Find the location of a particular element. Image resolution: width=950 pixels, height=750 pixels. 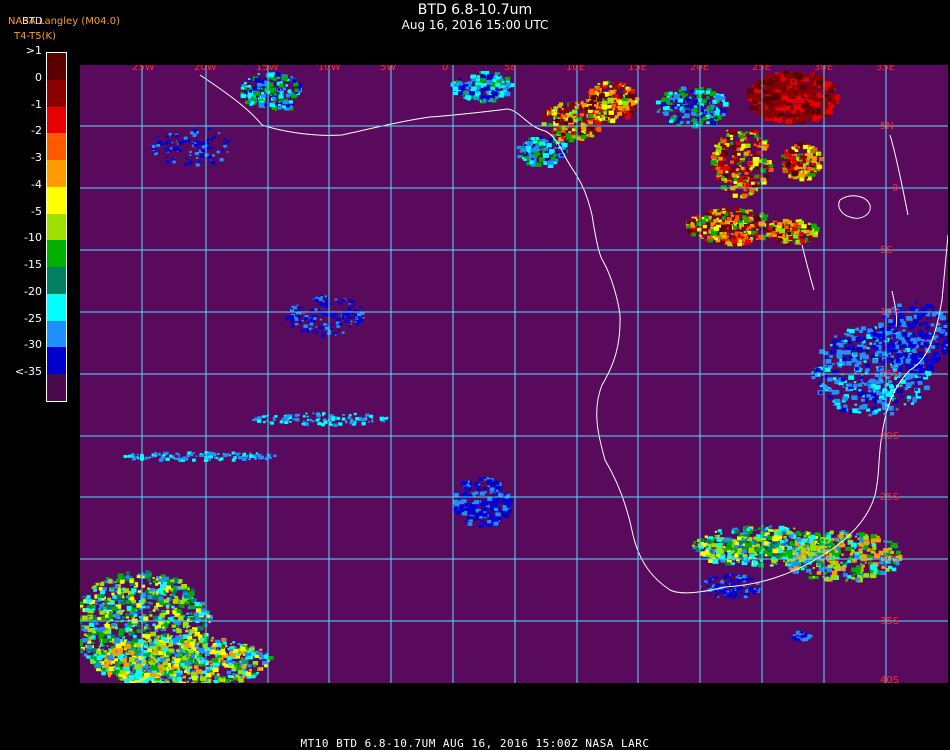

legend-label: -20 is located at coordinates (33, 291).